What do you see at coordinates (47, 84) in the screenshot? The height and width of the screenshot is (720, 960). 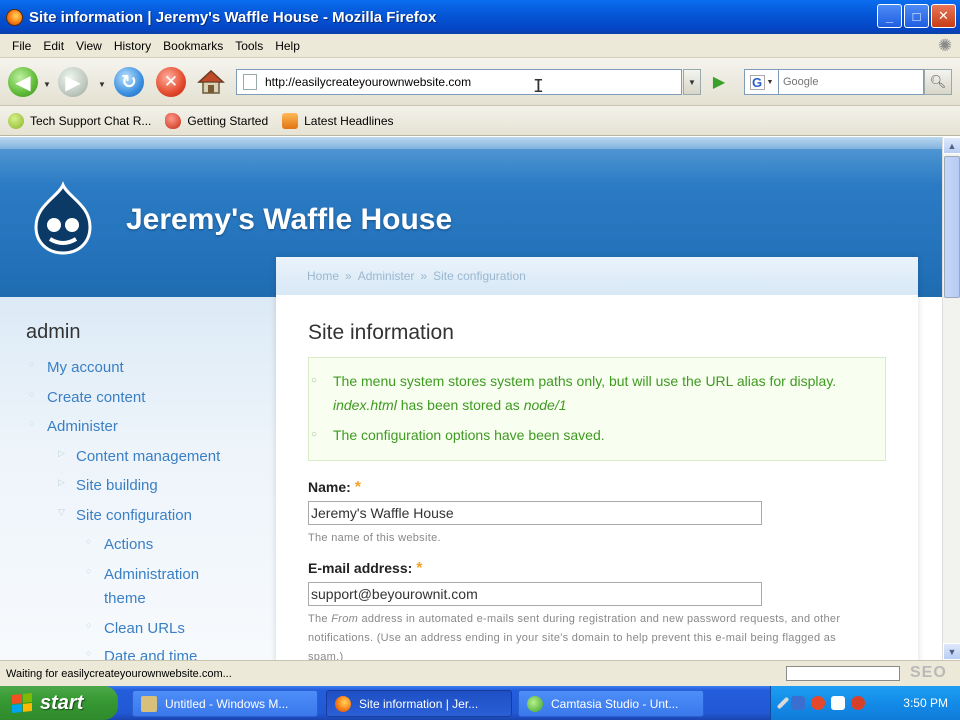 I see `back-history-dropdown: ▼` at bounding box center [47, 84].